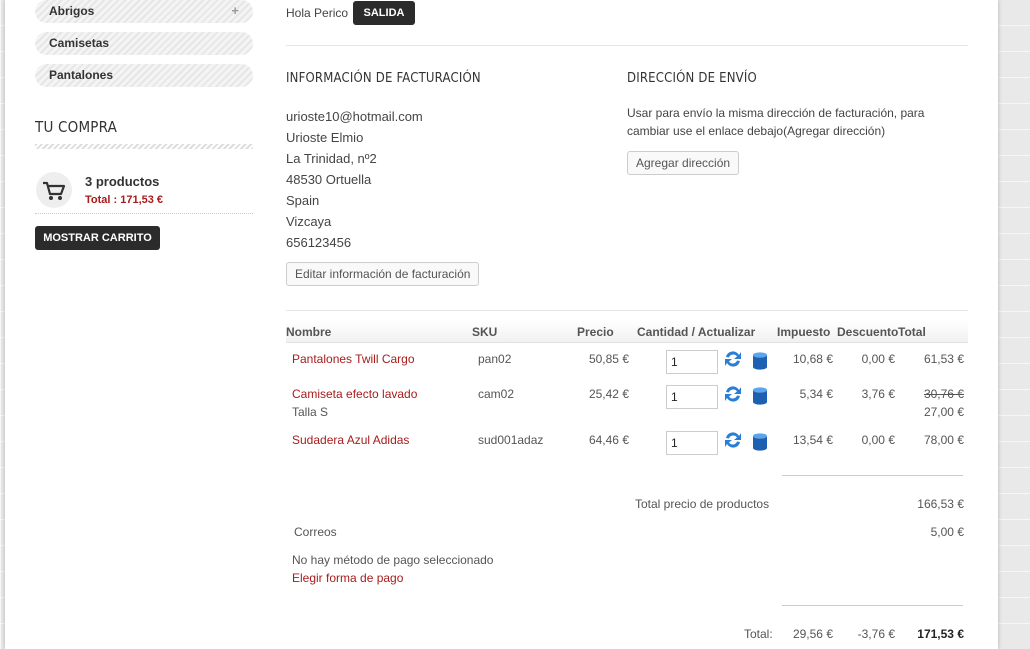 The height and width of the screenshot is (649, 1030). What do you see at coordinates (144, 11) in the screenshot?
I see `category-abrigos: Abrigos +` at bounding box center [144, 11].